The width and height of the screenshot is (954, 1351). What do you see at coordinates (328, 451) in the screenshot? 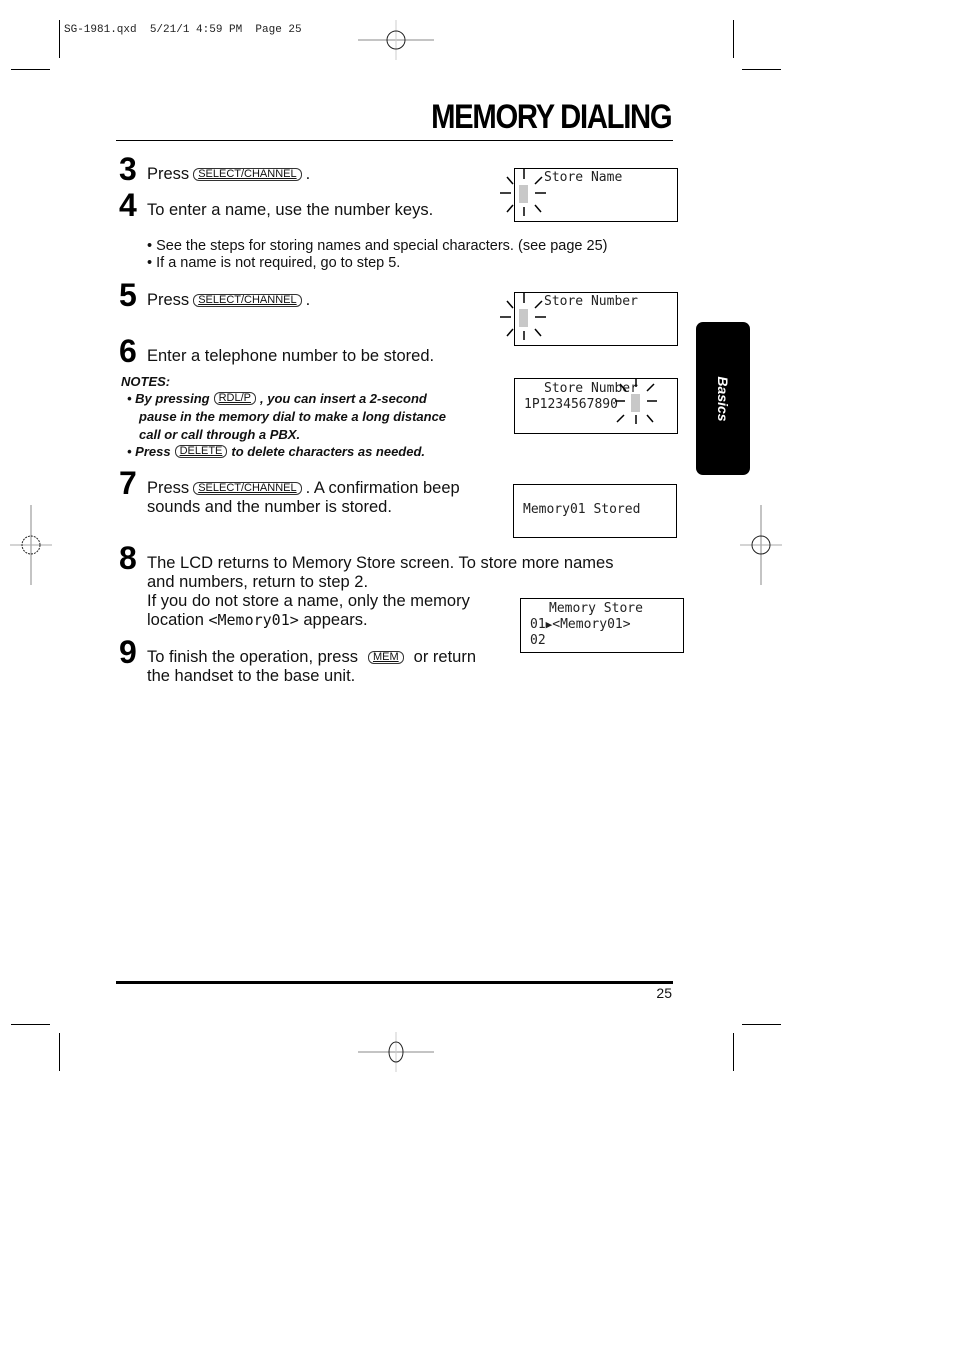
I see `note-text: to delete characters as needed.` at bounding box center [328, 451].